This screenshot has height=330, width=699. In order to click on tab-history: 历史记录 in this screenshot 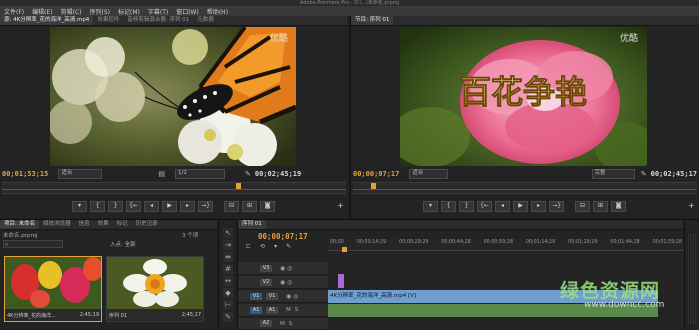, I will do `click(147, 224)`.